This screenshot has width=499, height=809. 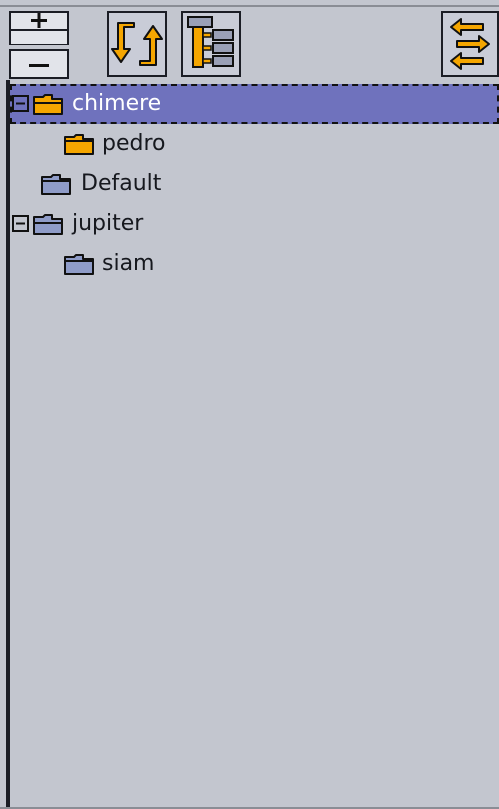 What do you see at coordinates (121, 183) in the screenshot?
I see `tree-item-label: Default` at bounding box center [121, 183].